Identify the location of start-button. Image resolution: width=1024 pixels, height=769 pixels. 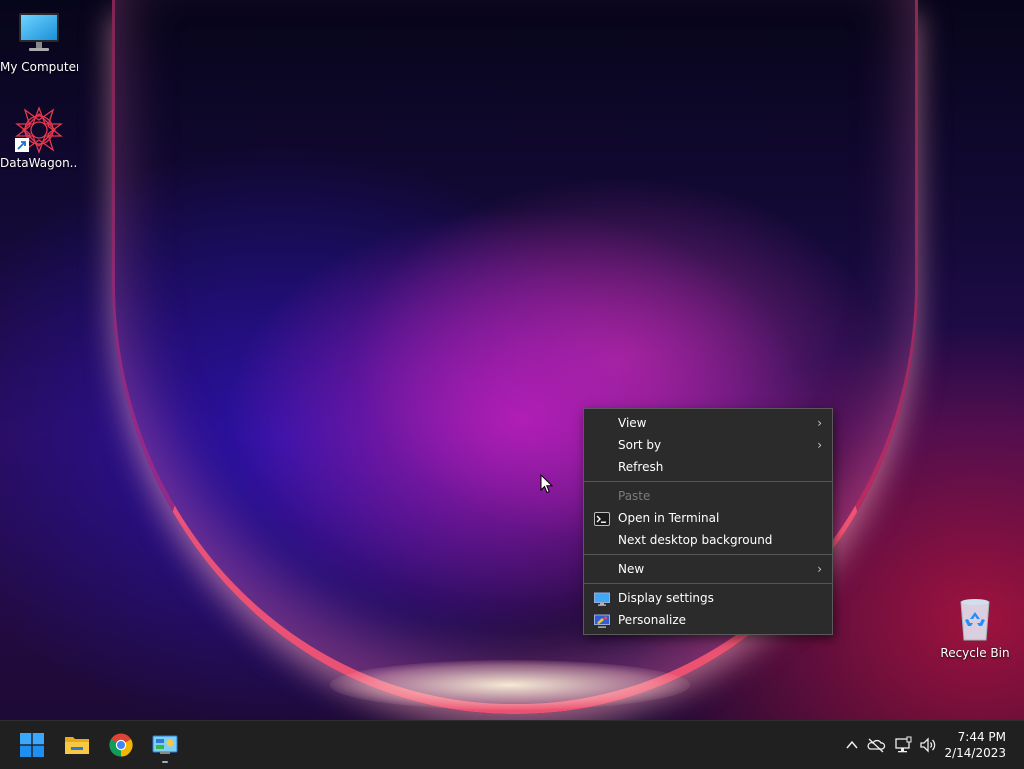
(32, 745).